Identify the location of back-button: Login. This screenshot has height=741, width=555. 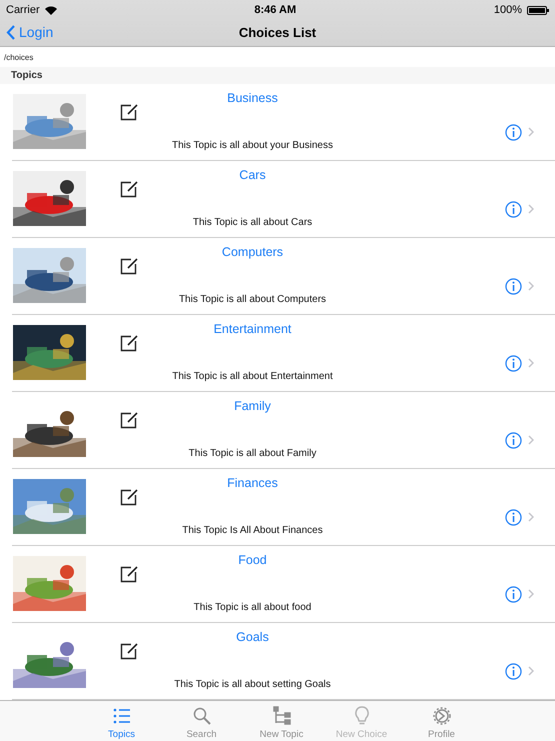
(30, 32).